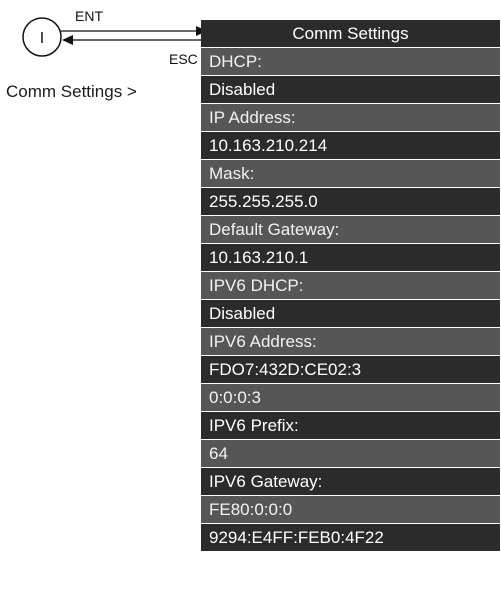  I want to click on settings-value-row: IPV6 Prefix:, so click(350, 426).